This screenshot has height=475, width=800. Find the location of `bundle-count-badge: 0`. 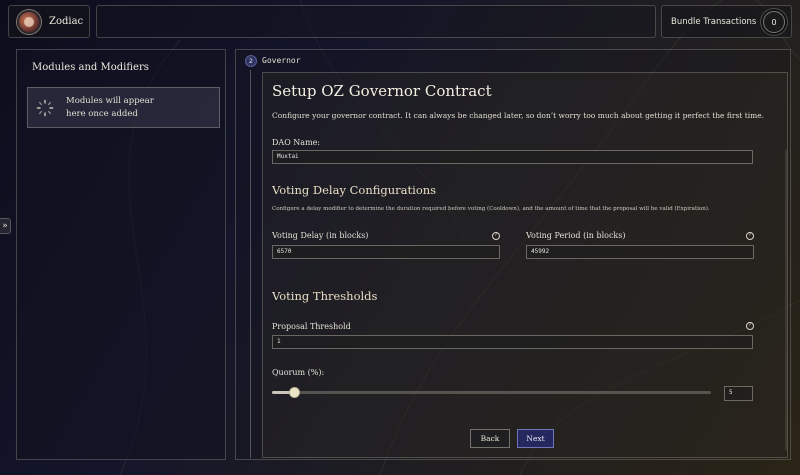

bundle-count-badge: 0 is located at coordinates (774, 22).